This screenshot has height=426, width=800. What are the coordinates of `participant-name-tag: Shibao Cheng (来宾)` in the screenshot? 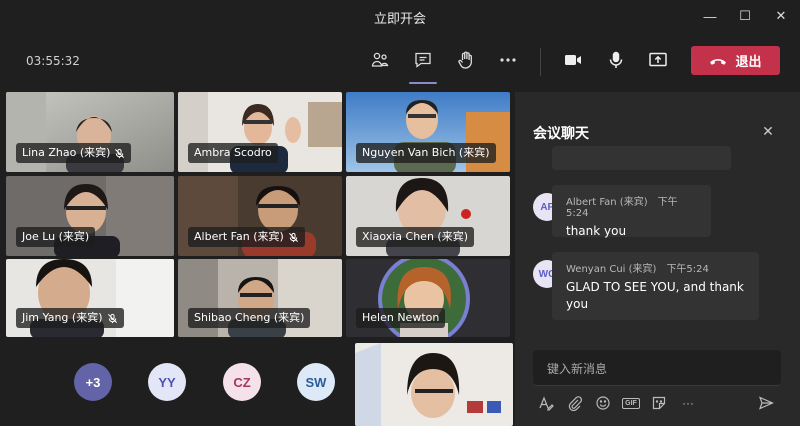 It's located at (249, 318).